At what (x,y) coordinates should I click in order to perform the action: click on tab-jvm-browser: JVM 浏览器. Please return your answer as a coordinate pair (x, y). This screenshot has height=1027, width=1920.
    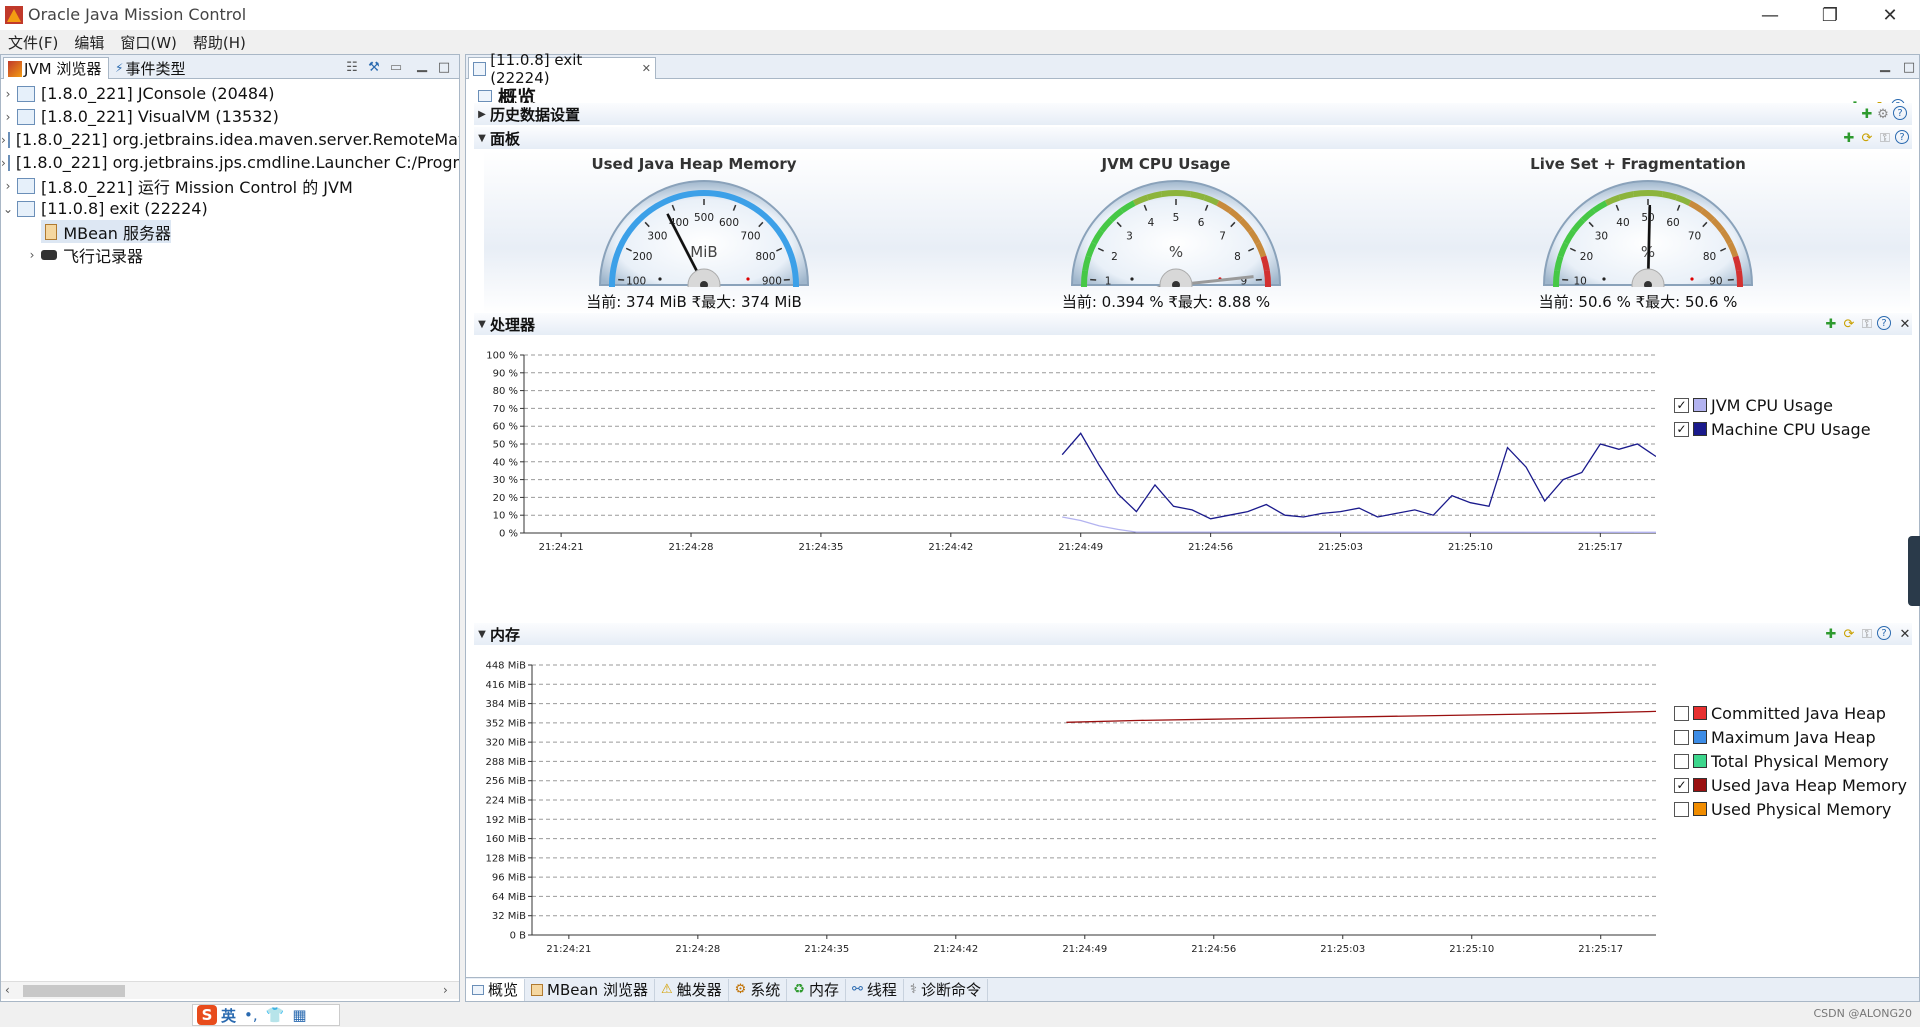
    Looking at the image, I should click on (56, 68).